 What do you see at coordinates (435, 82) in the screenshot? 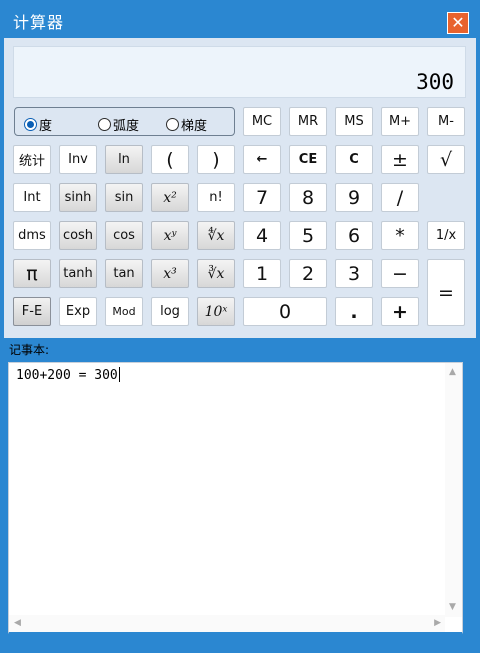
I see `display-value: 300` at bounding box center [435, 82].